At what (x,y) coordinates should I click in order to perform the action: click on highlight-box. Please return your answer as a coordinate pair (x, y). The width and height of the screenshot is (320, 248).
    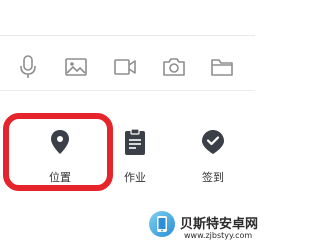
    Looking at the image, I should click on (58, 152).